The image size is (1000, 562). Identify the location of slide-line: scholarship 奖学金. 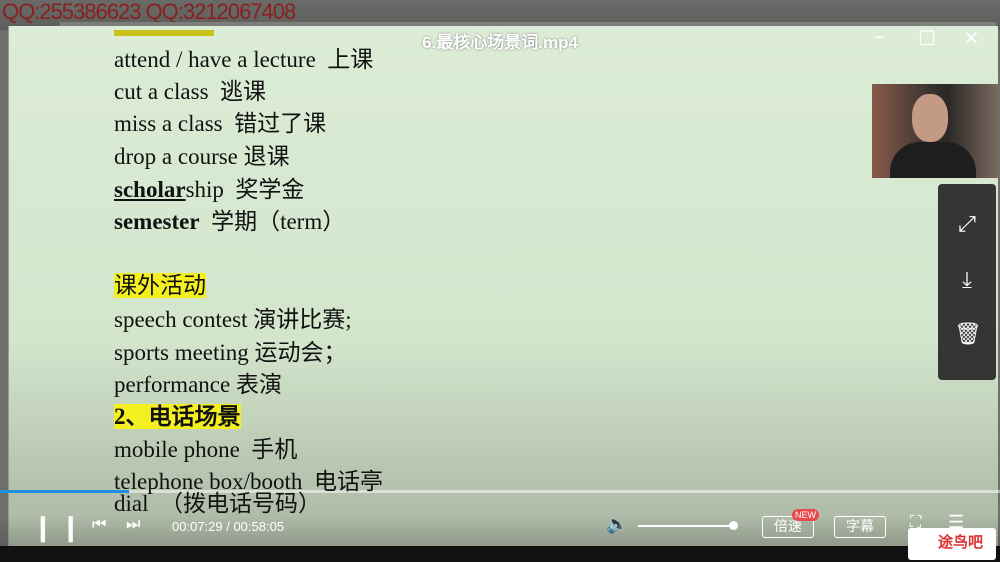
(209, 189).